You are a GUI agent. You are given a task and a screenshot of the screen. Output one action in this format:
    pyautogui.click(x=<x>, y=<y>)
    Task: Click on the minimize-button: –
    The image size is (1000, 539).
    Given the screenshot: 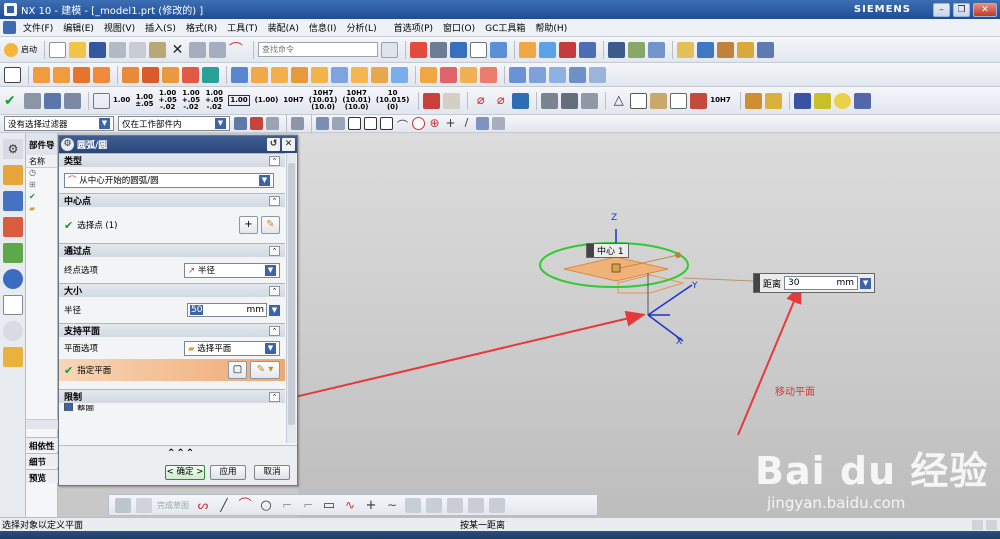 What is the action you would take?
    pyautogui.click(x=941, y=9)
    